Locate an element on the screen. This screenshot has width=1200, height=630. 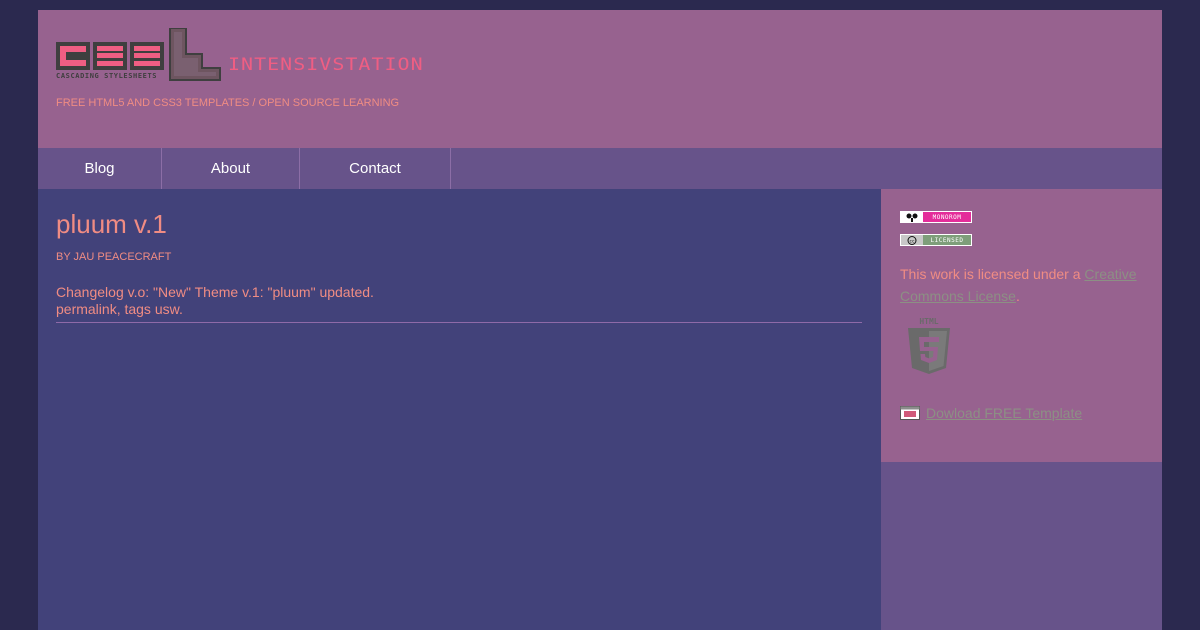
license-prefix: This work is licensed under a is located at coordinates (990, 274).